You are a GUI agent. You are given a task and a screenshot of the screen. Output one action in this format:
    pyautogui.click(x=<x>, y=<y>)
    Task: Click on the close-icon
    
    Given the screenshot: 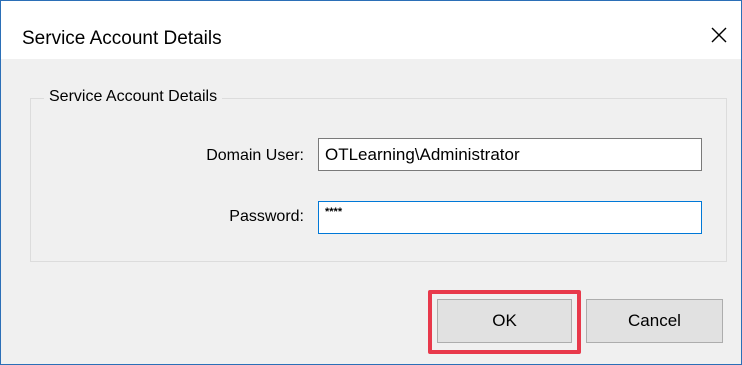 What is the action you would take?
    pyautogui.click(x=719, y=35)
    